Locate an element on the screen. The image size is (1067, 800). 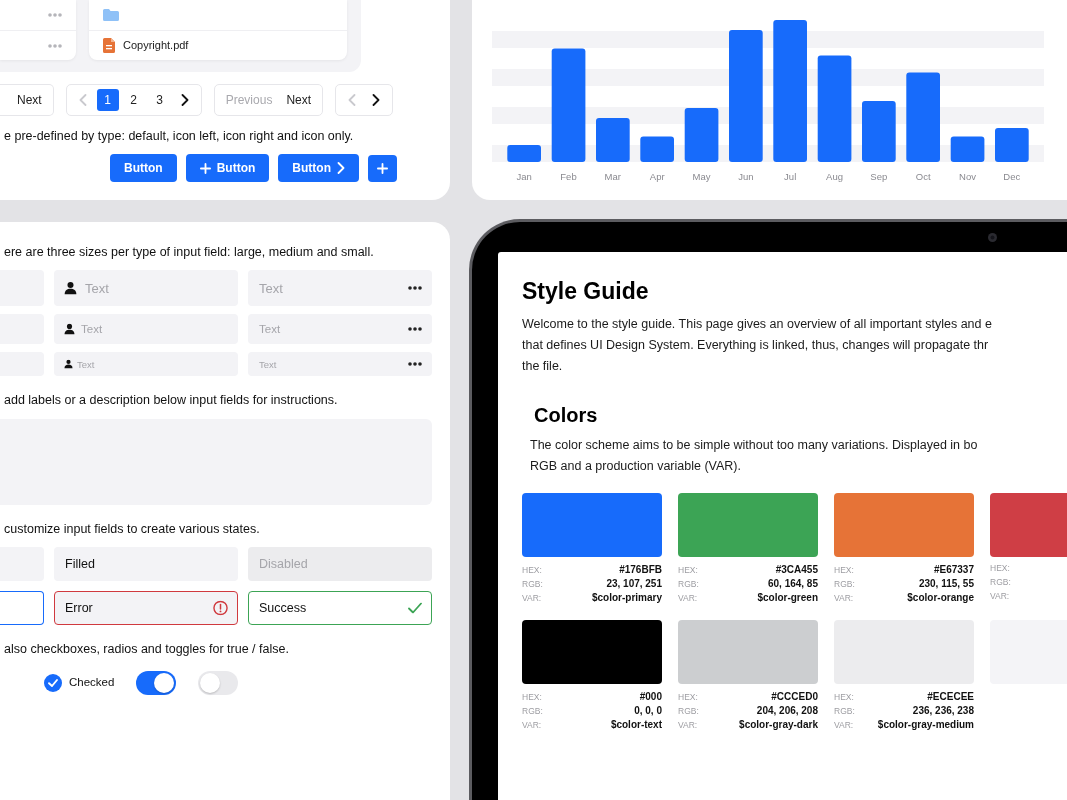
description-text: customize input fields to create various states. is located at coordinates (132, 528).